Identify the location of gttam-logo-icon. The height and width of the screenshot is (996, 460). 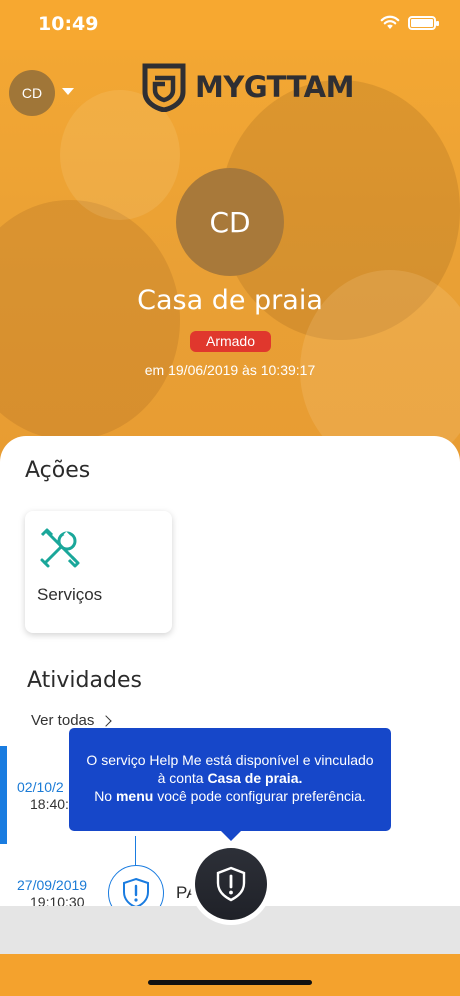
(164, 87).